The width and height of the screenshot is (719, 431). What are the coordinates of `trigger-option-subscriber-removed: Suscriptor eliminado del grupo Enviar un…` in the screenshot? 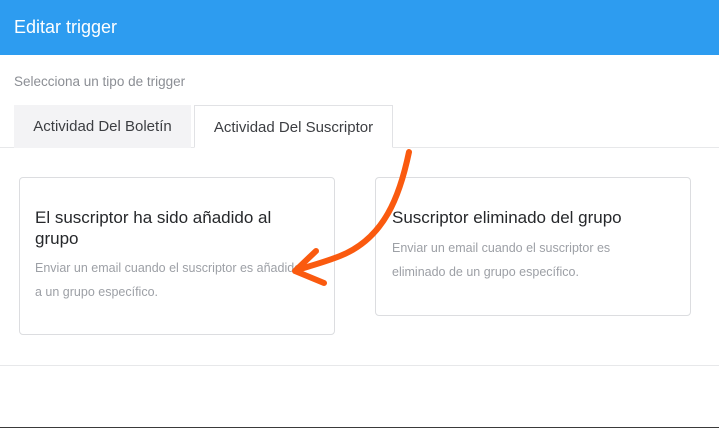 It's located at (533, 246).